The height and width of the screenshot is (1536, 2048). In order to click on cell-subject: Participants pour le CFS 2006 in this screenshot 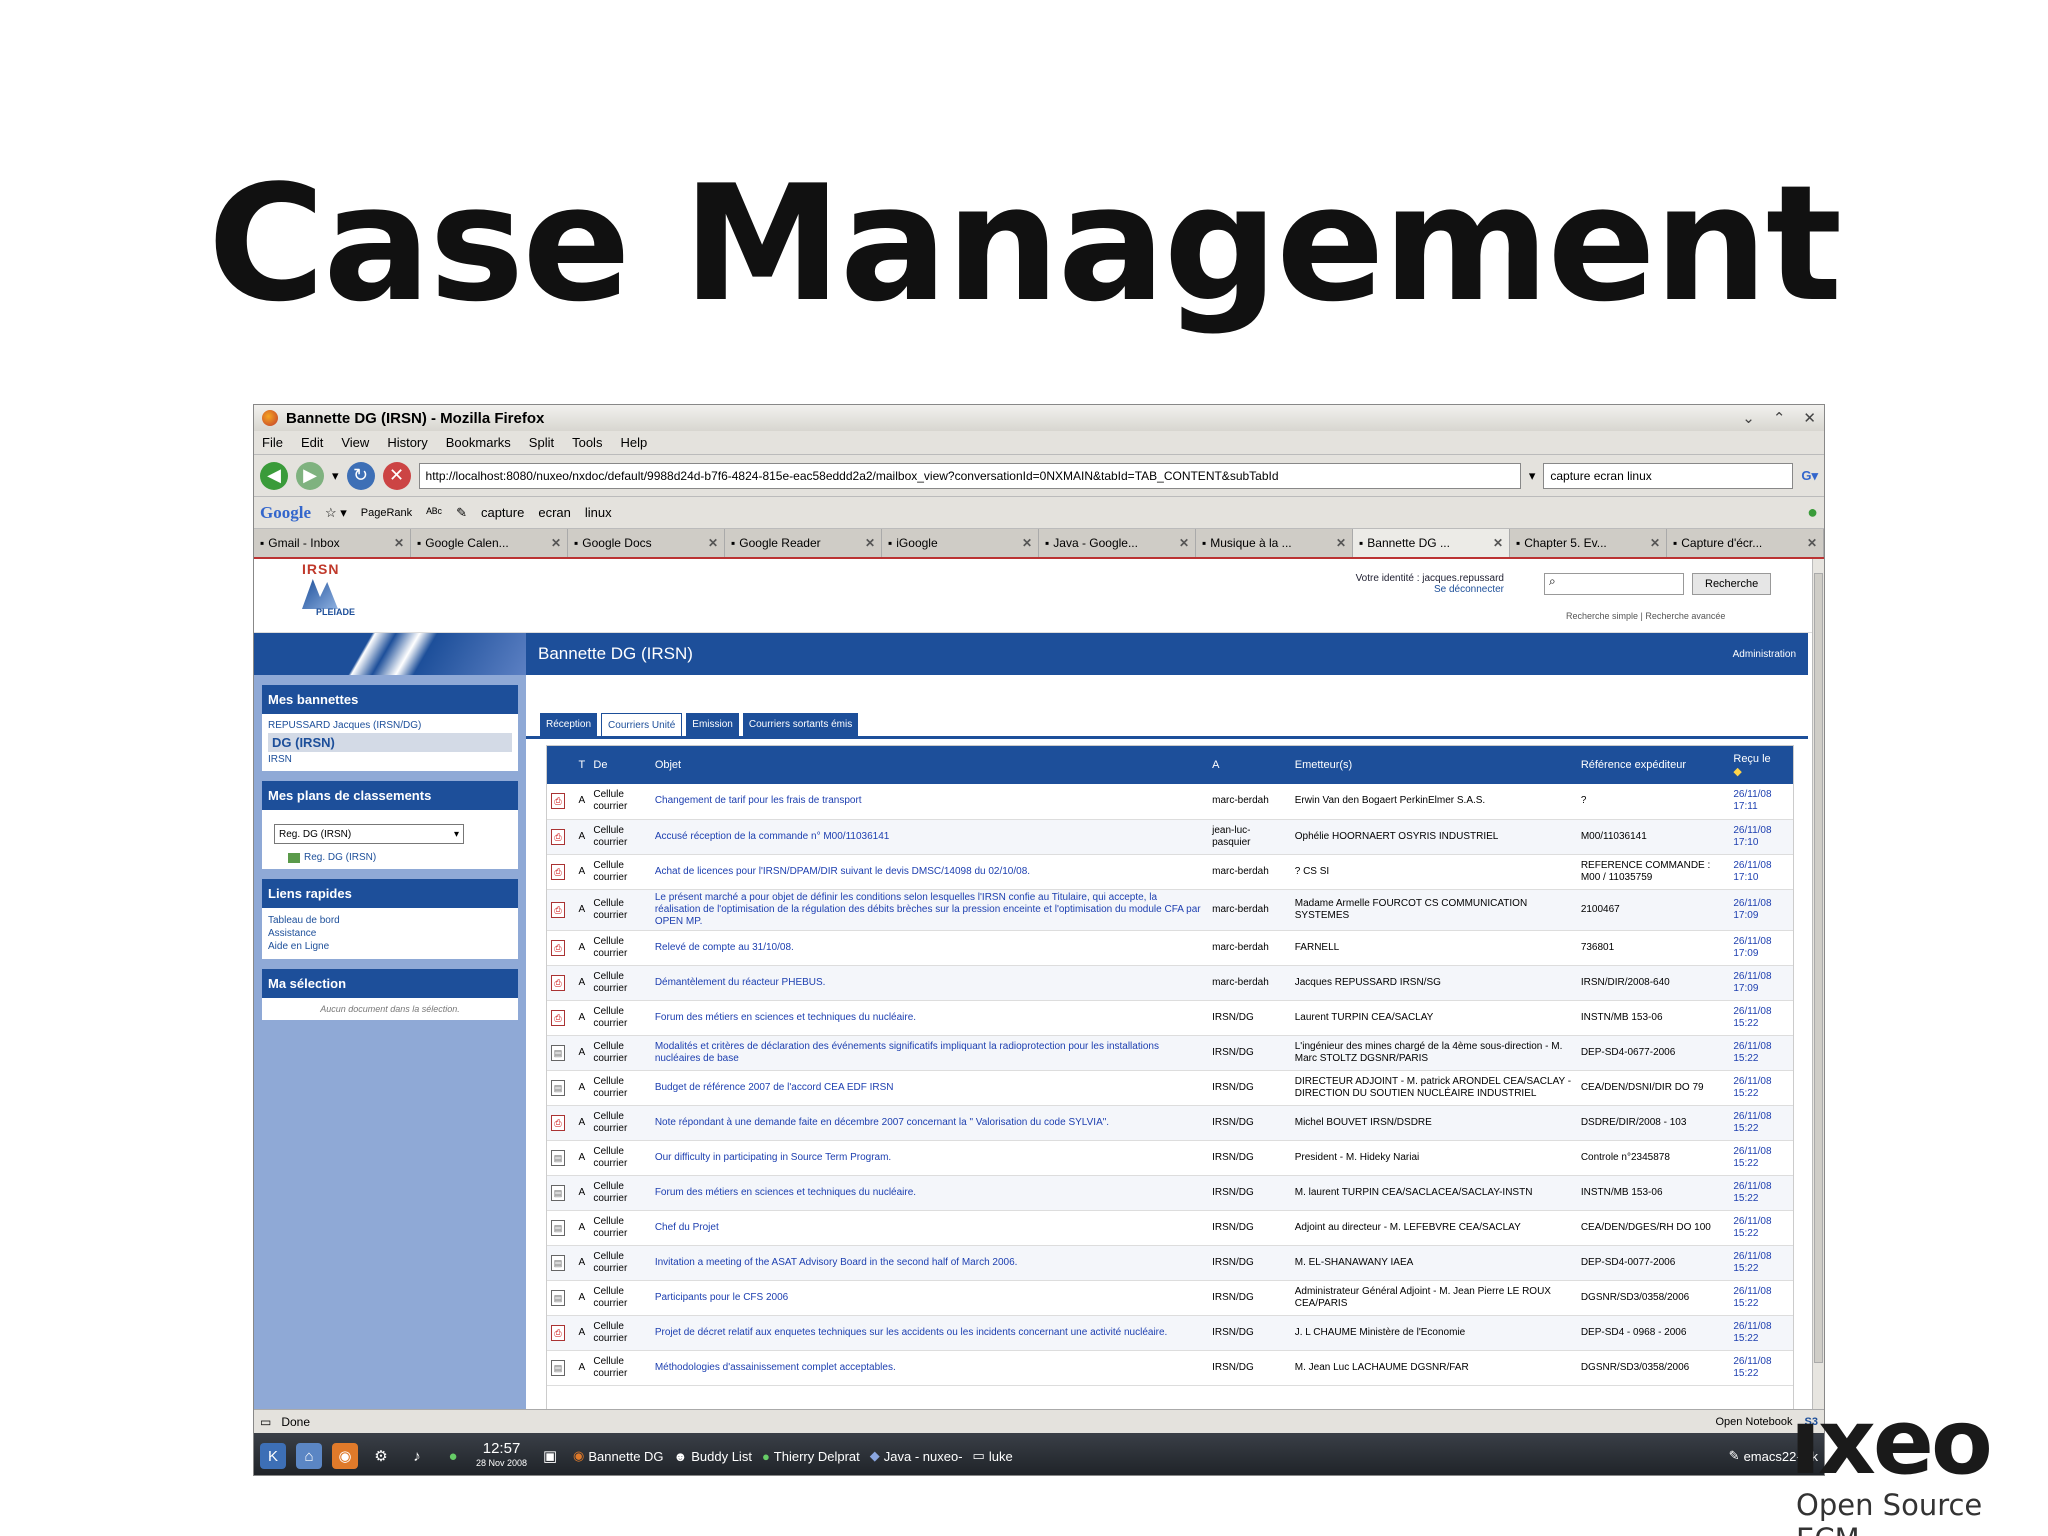, I will do `click(929, 1298)`.